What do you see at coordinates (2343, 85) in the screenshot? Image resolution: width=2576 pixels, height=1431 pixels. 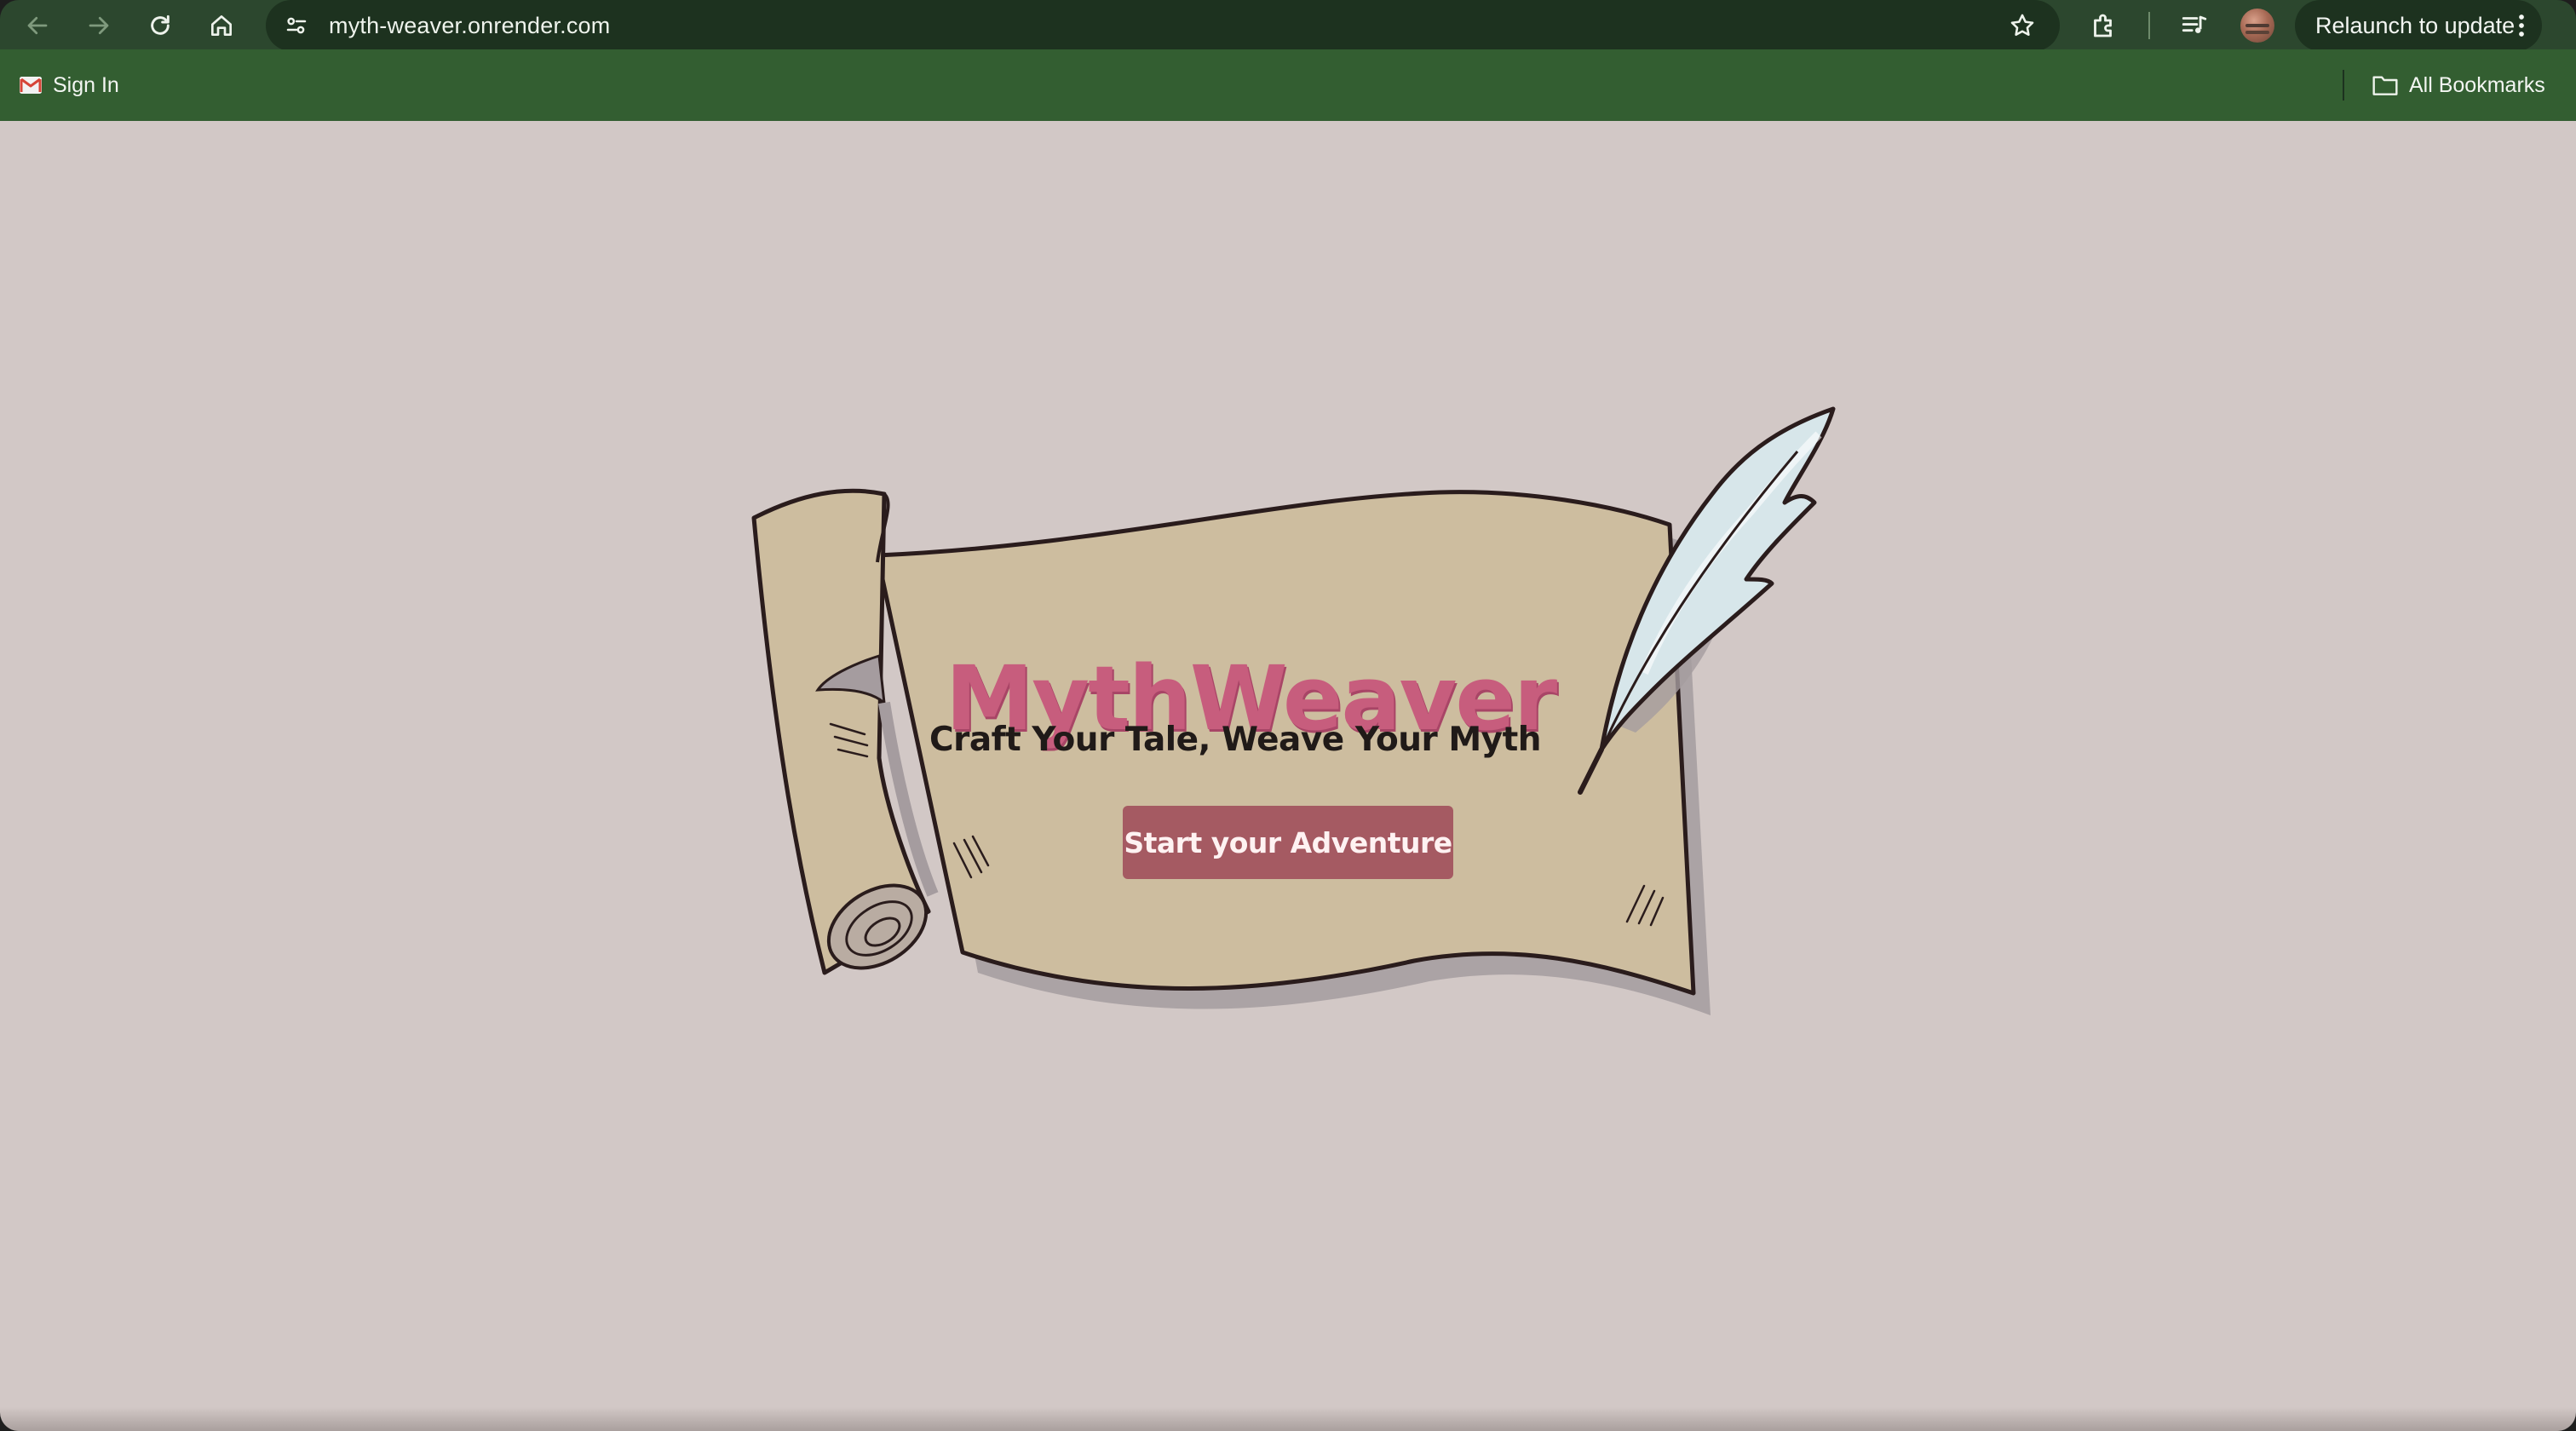 I see `bookmarks-divider` at bounding box center [2343, 85].